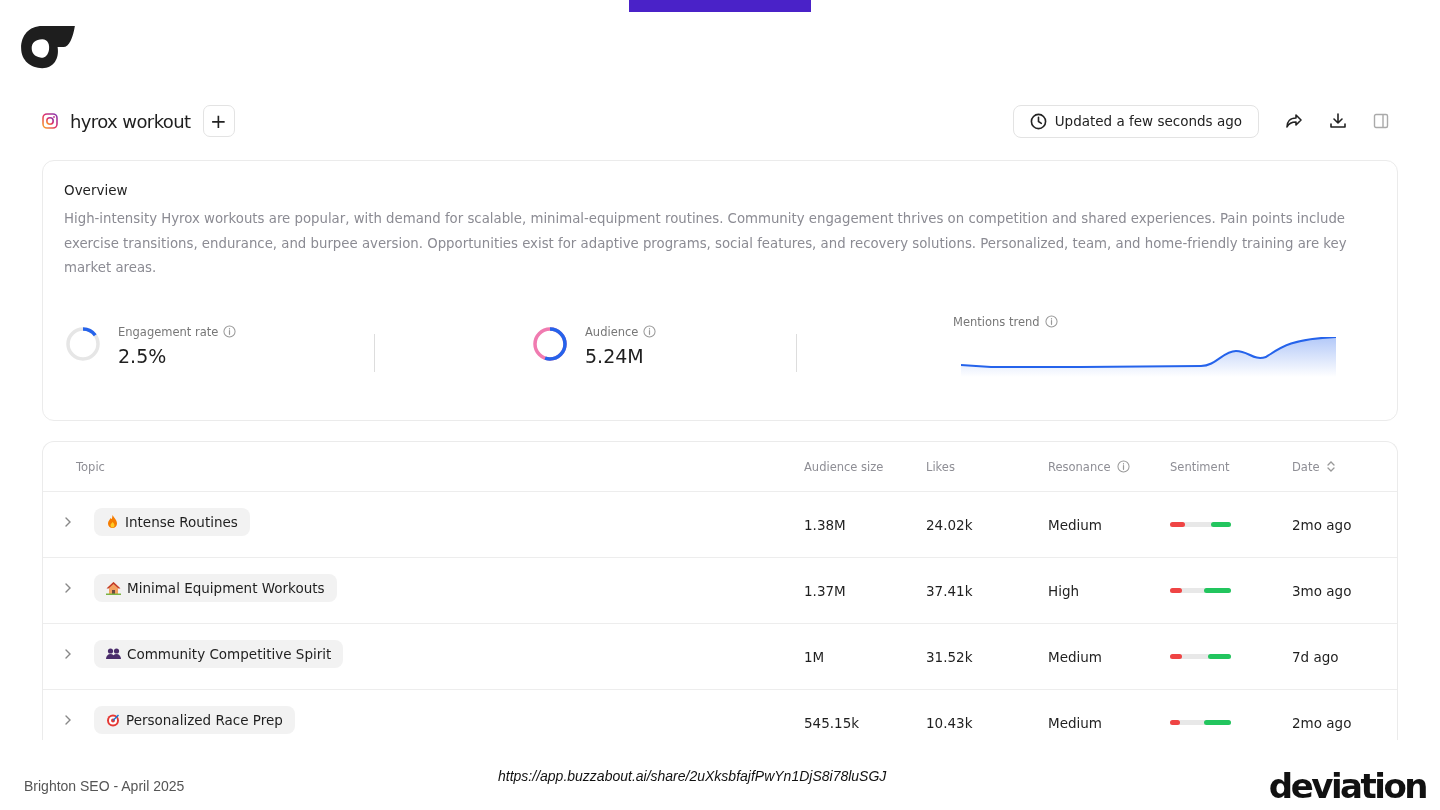 The width and height of the screenshot is (1440, 810). I want to click on page-title: hyrox workout, so click(130, 121).